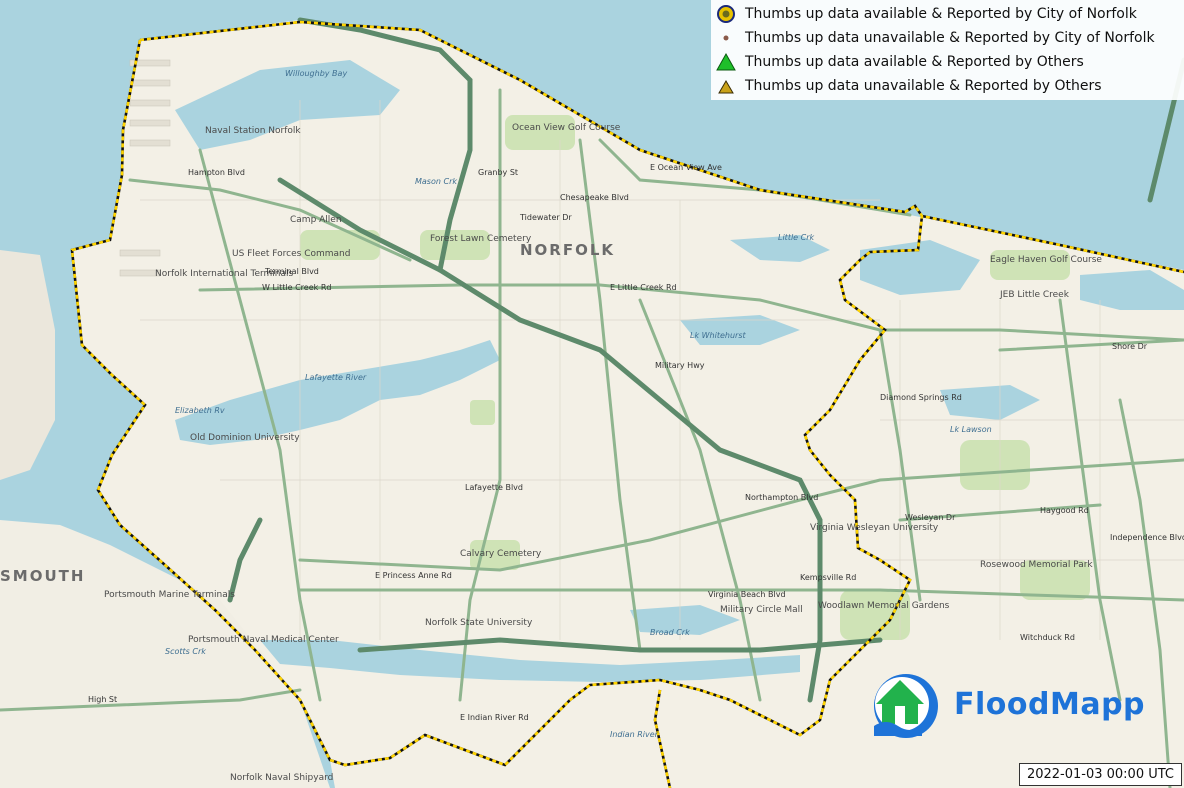 This screenshot has width=1184, height=788. Describe the element at coordinates (102, 699) in the screenshot. I see `road-label: High St` at that location.